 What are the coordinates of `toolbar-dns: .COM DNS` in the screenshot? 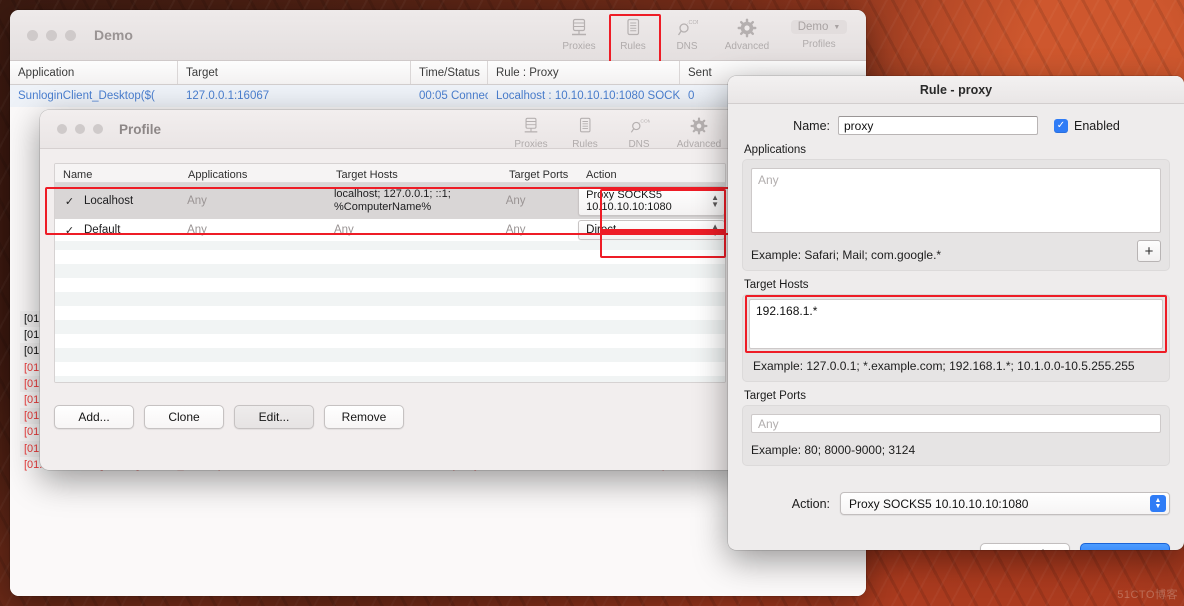 It's located at (687, 33).